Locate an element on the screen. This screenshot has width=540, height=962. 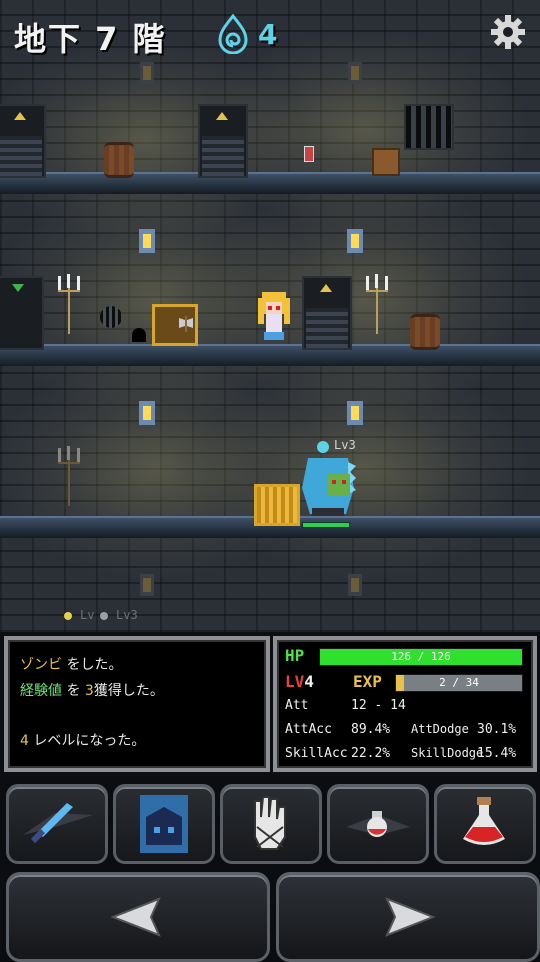
skilldodge-label: SkillDodge is located at coordinates (447, 753).